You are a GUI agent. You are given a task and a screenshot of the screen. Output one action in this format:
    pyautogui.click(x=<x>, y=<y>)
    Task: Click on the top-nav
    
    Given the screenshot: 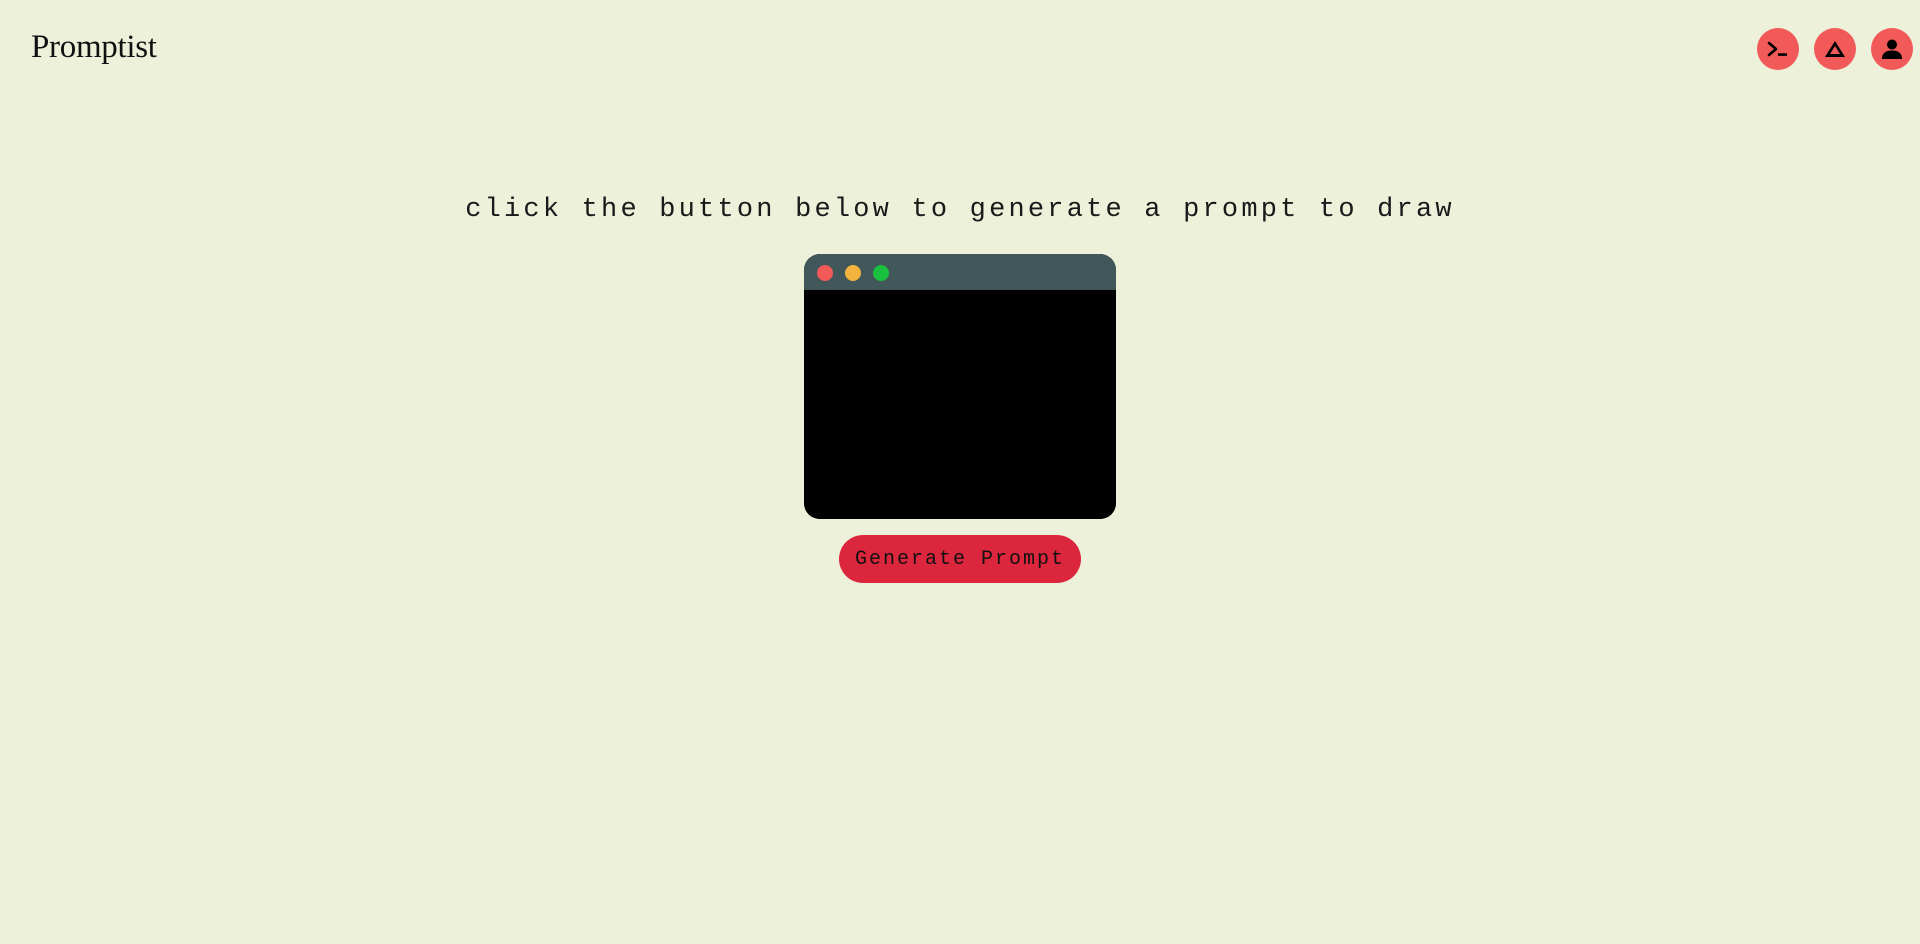 What is the action you would take?
    pyautogui.click(x=960, y=49)
    